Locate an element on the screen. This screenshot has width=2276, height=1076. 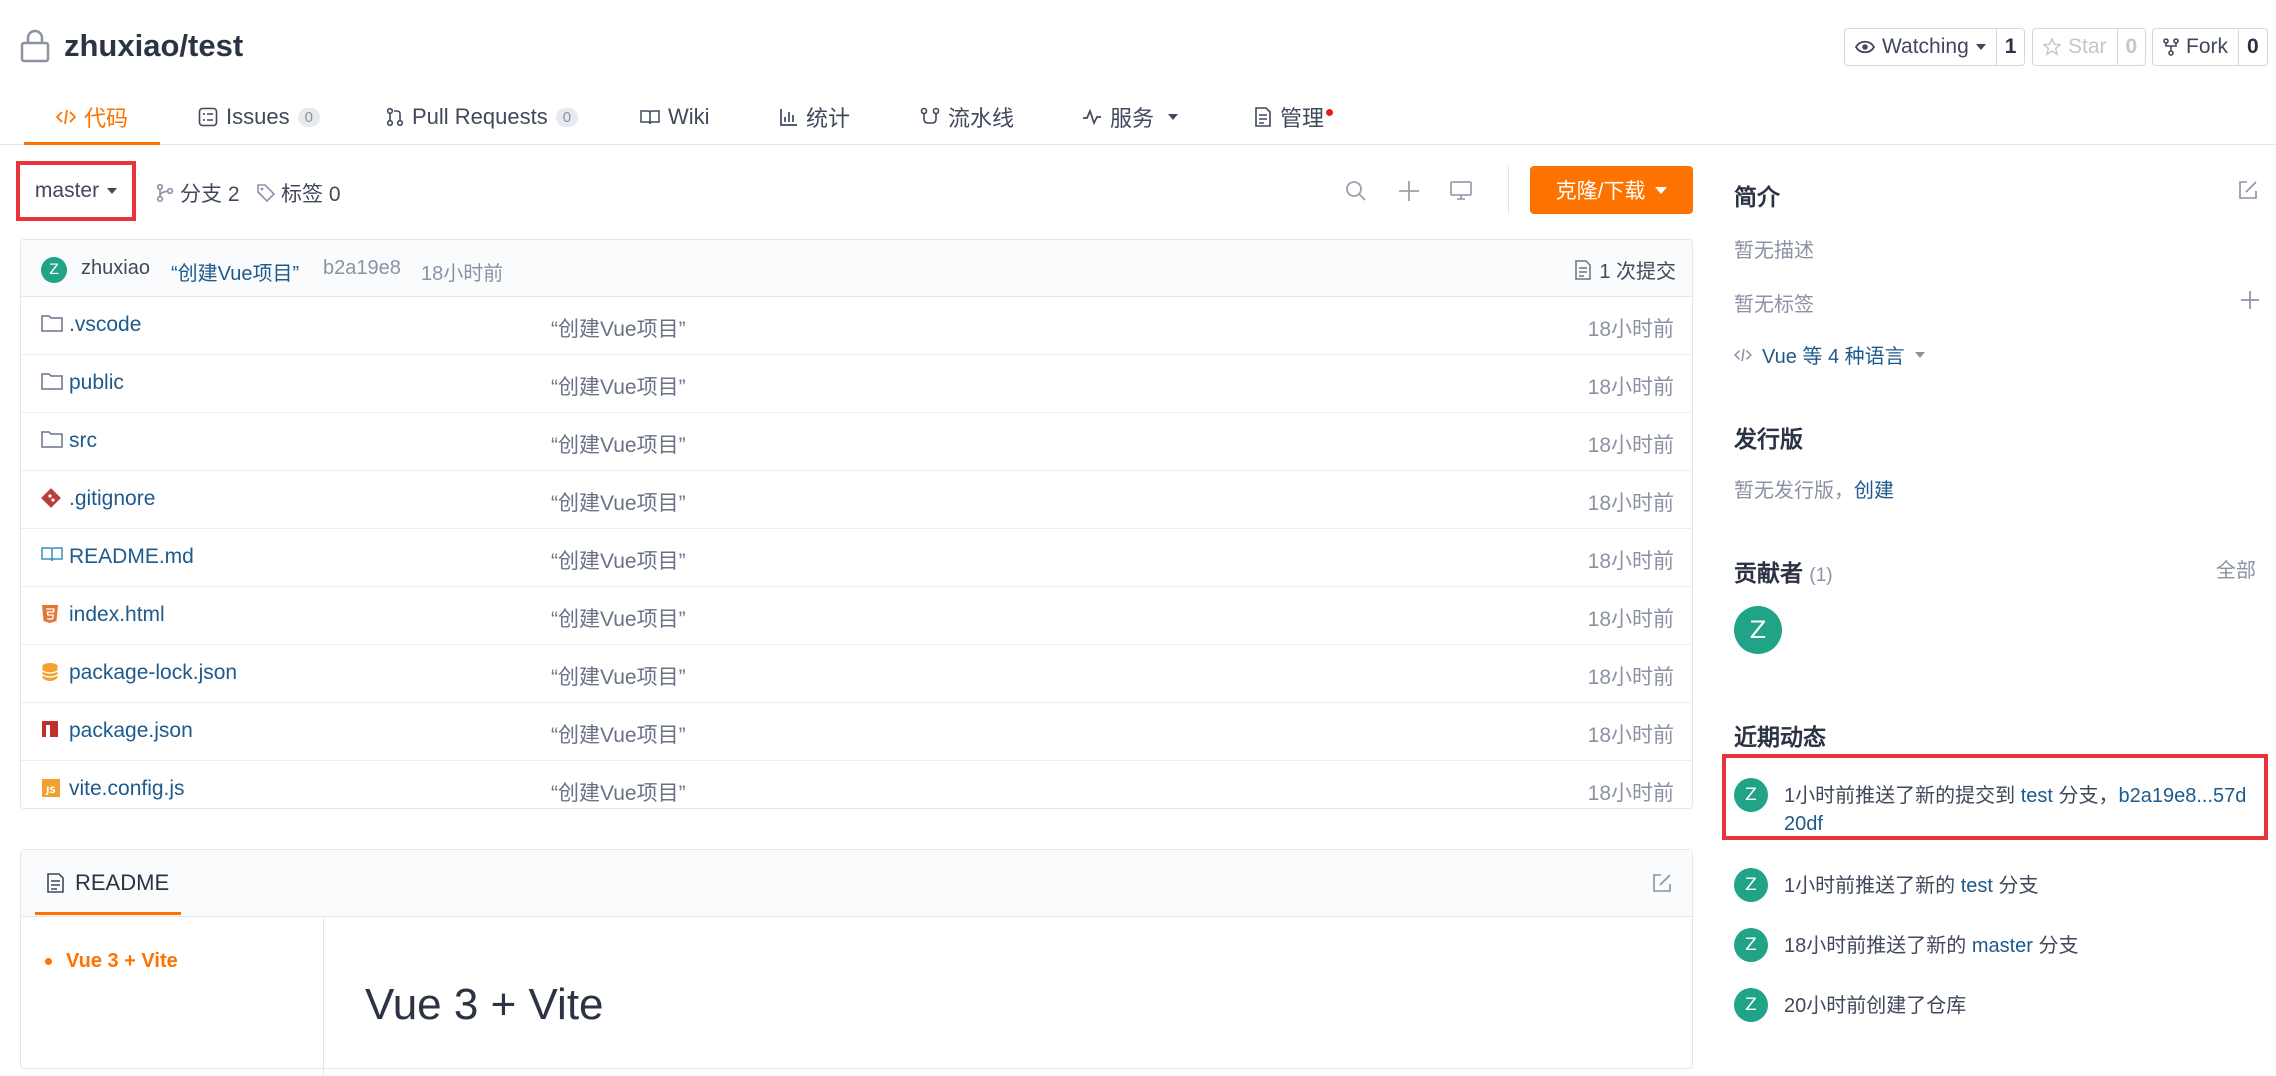
code-icon is located at coordinates (66, 117).